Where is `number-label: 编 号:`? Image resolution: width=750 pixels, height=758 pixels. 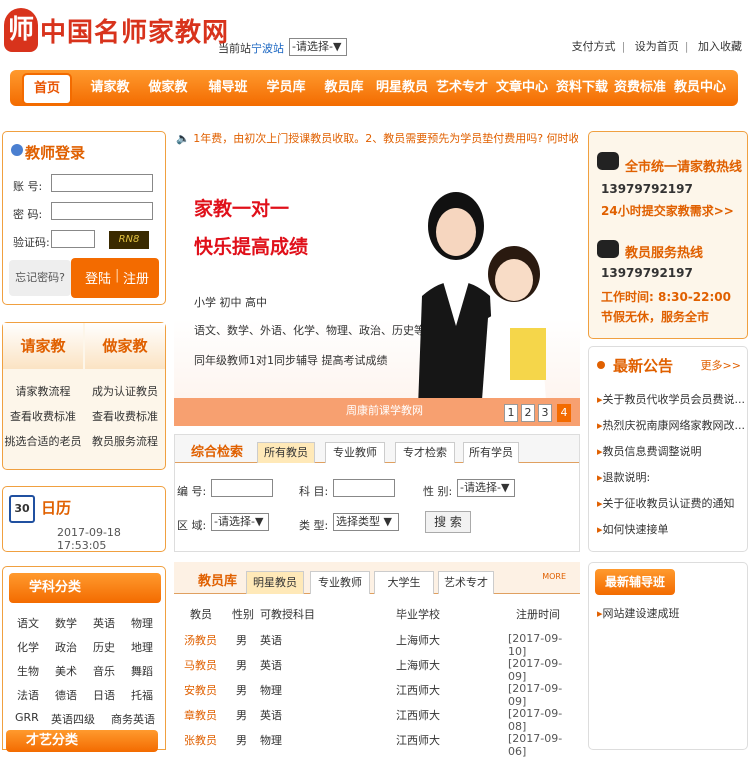
number-label: 编 号: is located at coordinates (192, 491).